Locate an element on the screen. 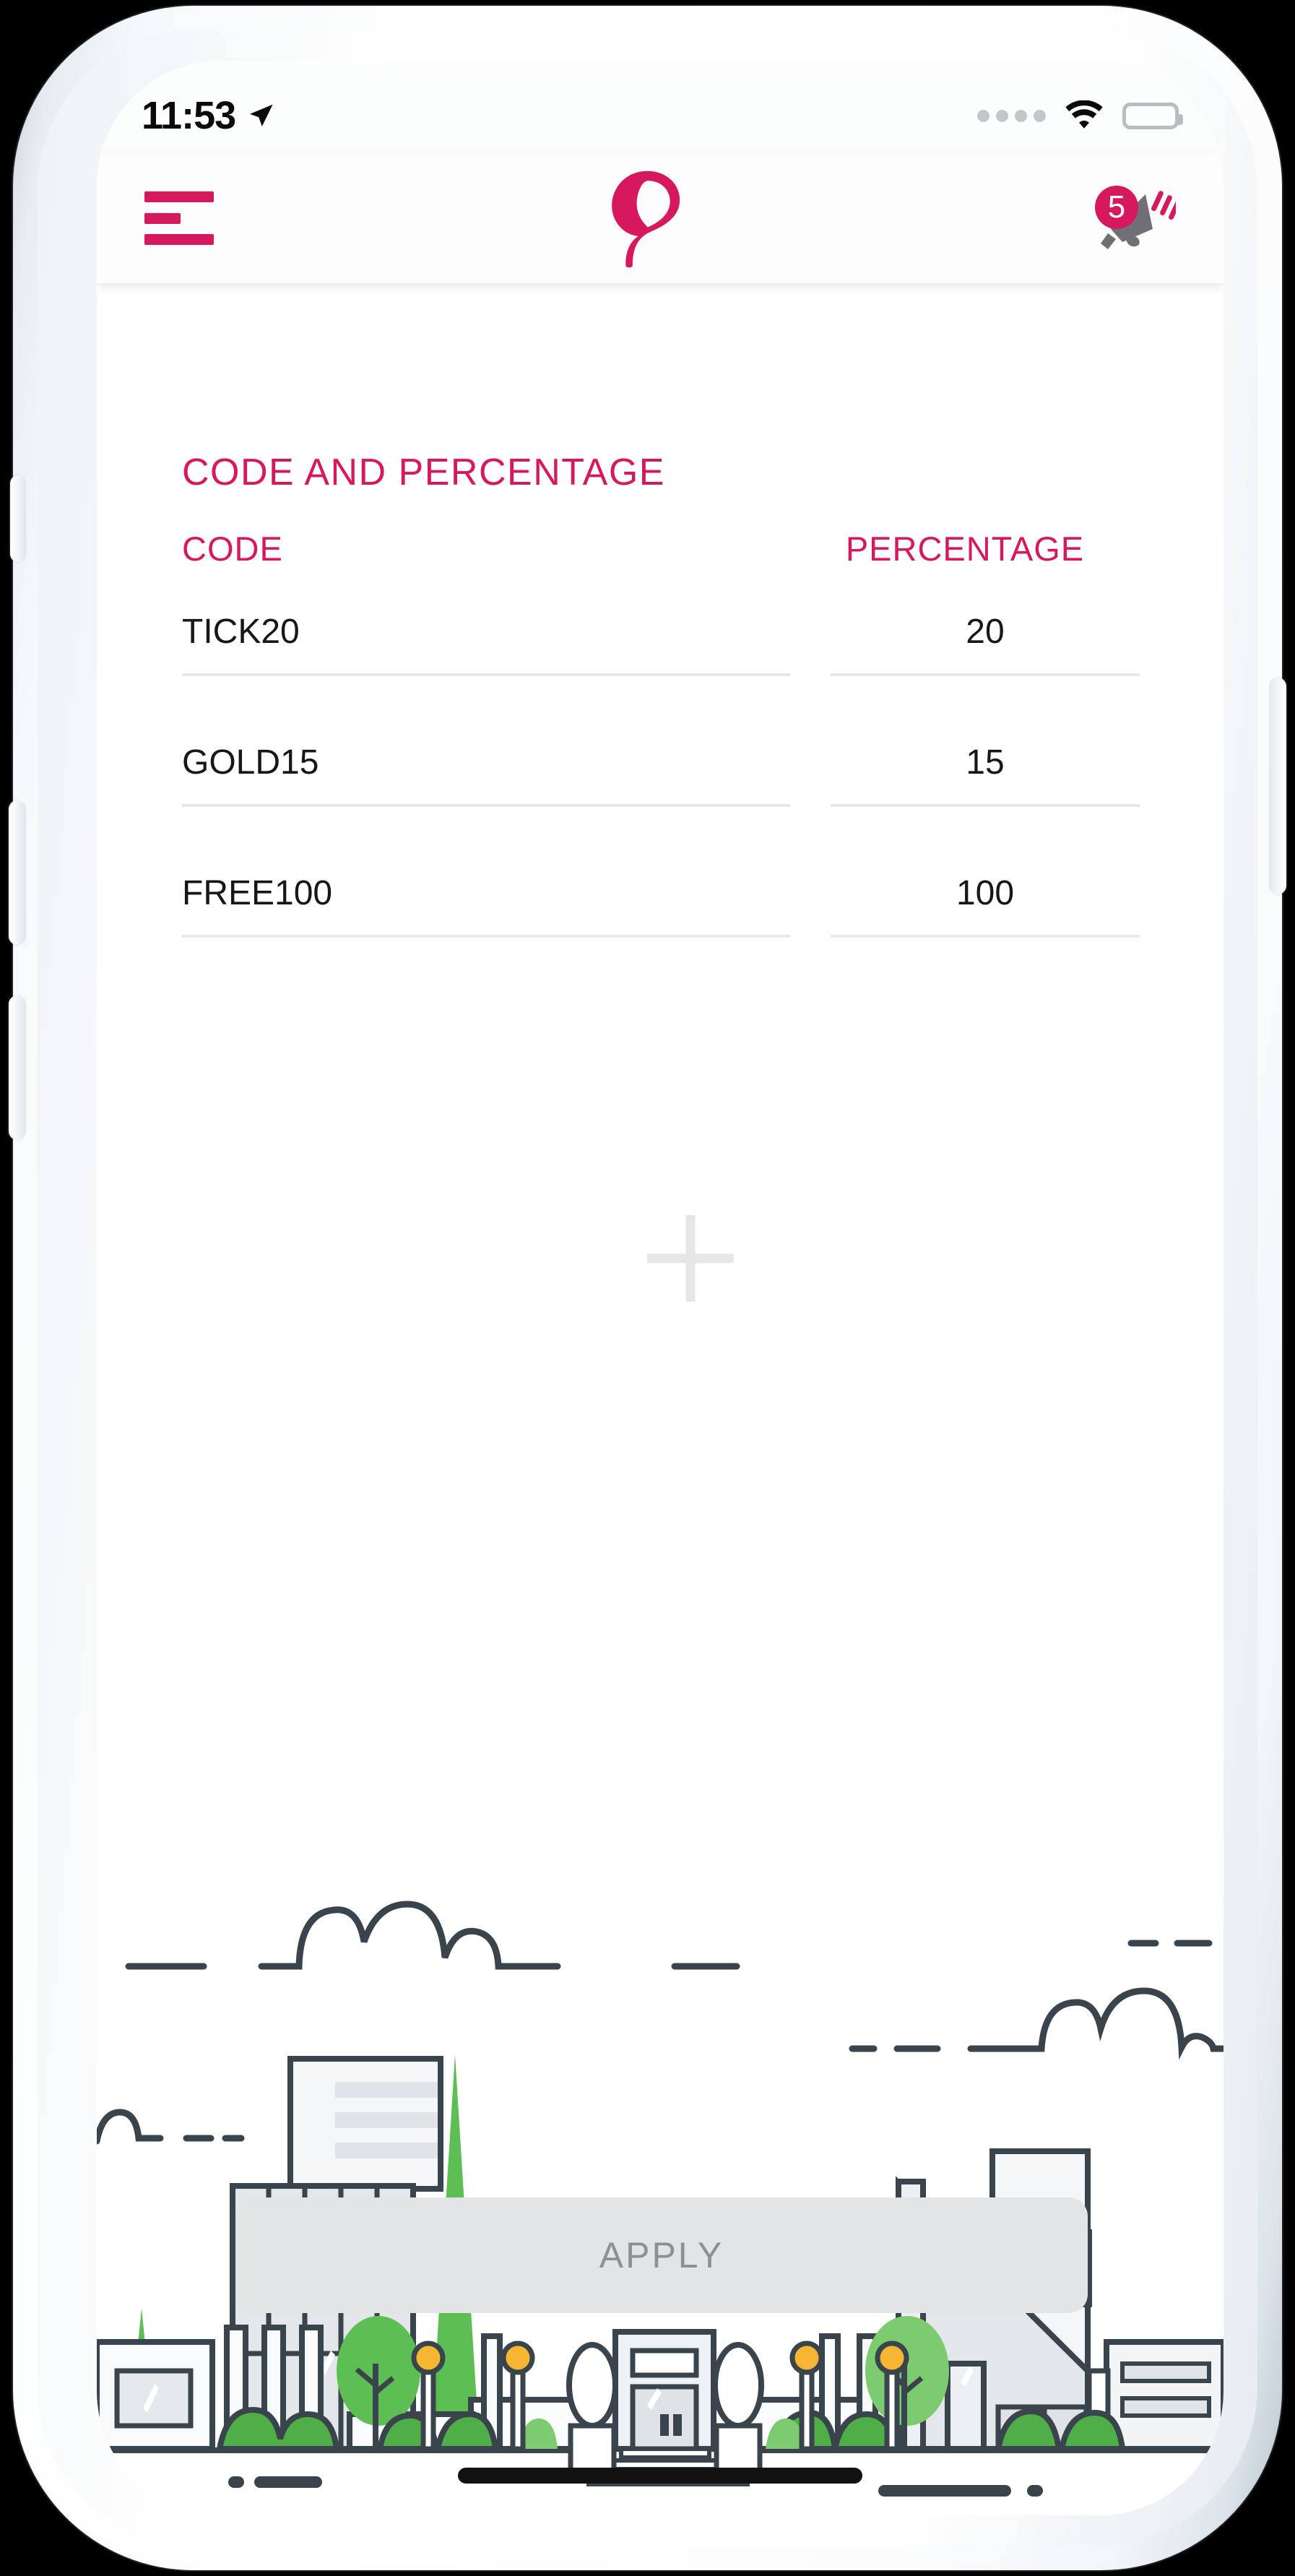 This screenshot has width=1295, height=2576. home-indicator-bar is located at coordinates (660, 2476).